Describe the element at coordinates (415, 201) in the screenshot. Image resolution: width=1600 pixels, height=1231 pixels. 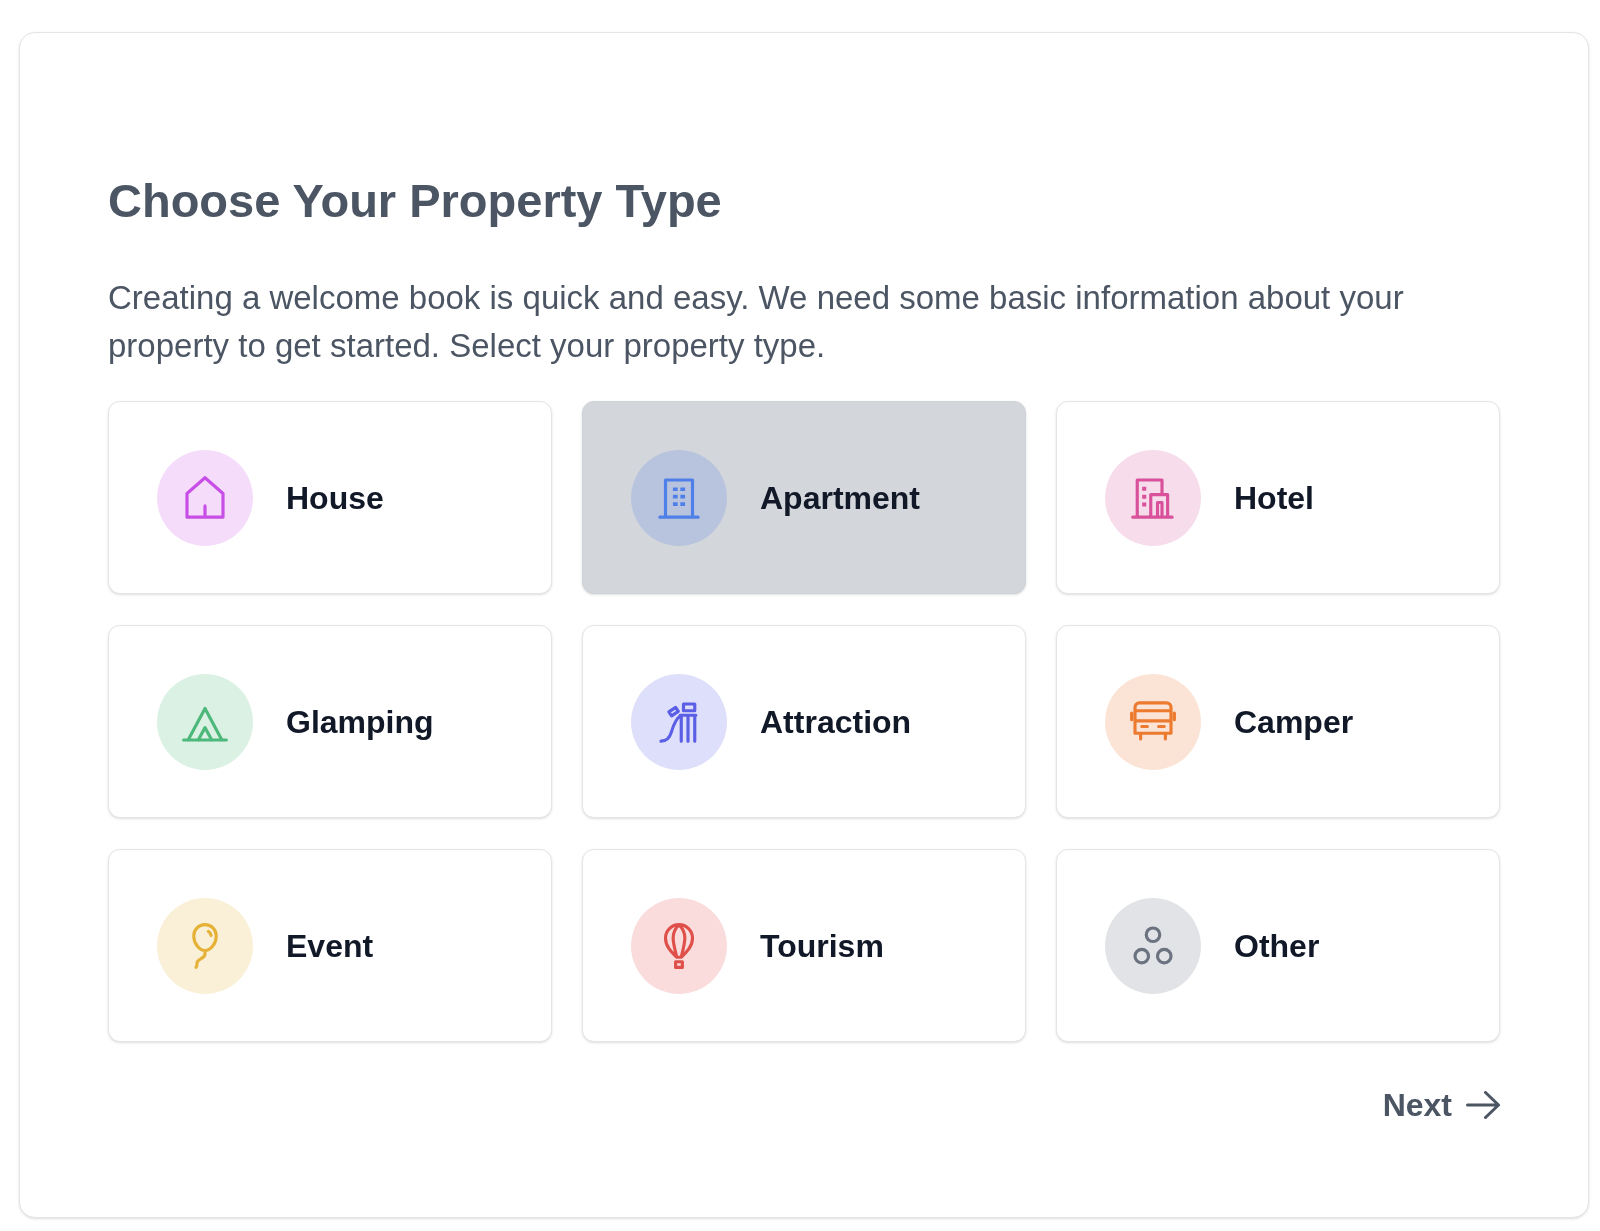
I see `page-title: Choose Your Property Type` at that location.